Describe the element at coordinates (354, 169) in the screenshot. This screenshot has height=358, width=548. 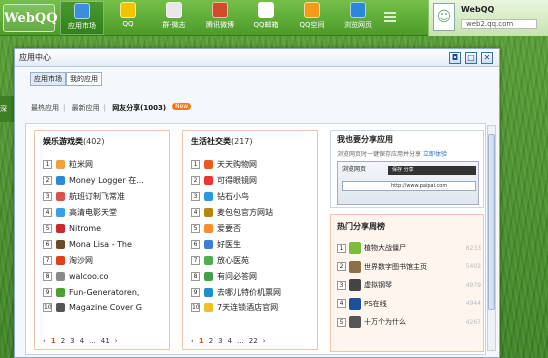
I see `browser-title: 浏览网页` at that location.